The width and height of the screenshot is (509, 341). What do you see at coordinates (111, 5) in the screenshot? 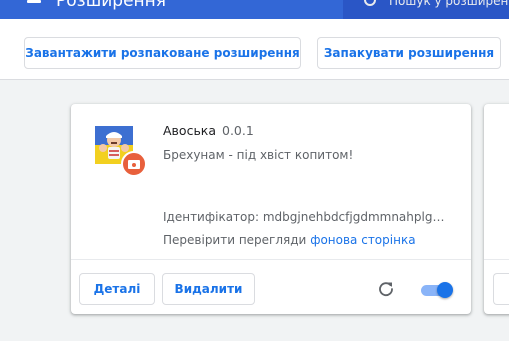
I see `page-title: Розширення` at bounding box center [111, 5].